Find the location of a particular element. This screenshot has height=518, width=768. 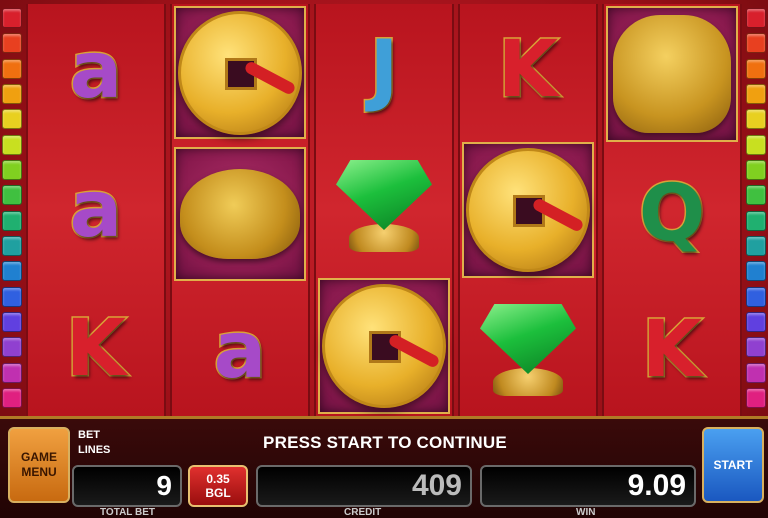

lines-label: LINES is located at coordinates (94, 450).